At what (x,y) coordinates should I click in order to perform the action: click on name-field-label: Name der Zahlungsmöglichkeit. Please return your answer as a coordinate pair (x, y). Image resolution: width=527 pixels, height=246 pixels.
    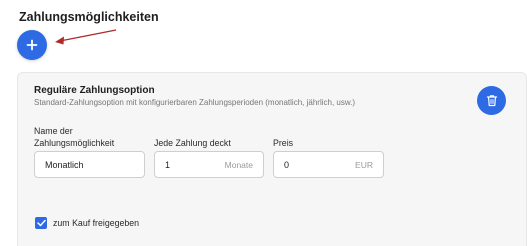
    Looking at the image, I should click on (74, 137).